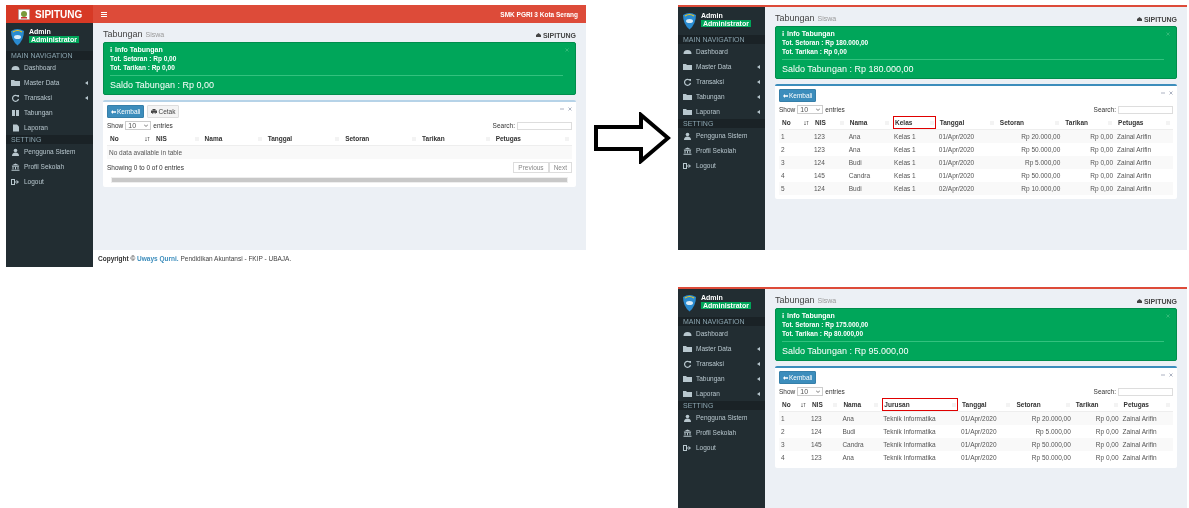 The width and height of the screenshot is (1189, 508). I want to click on logo-icon, so click(24, 14).